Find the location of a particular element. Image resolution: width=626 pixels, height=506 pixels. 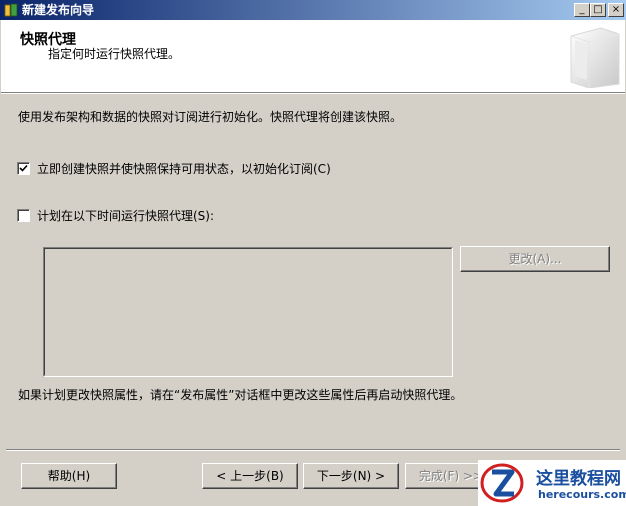

wizard-header: 快照代理 指定何时运行快照代理。 is located at coordinates (313, 56).